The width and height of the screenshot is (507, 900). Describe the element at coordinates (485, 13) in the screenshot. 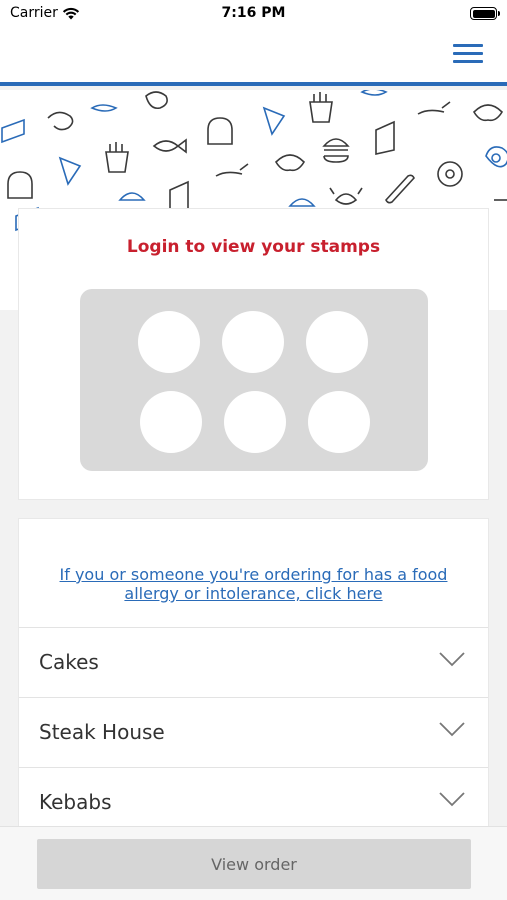

I see `battery-icon` at that location.